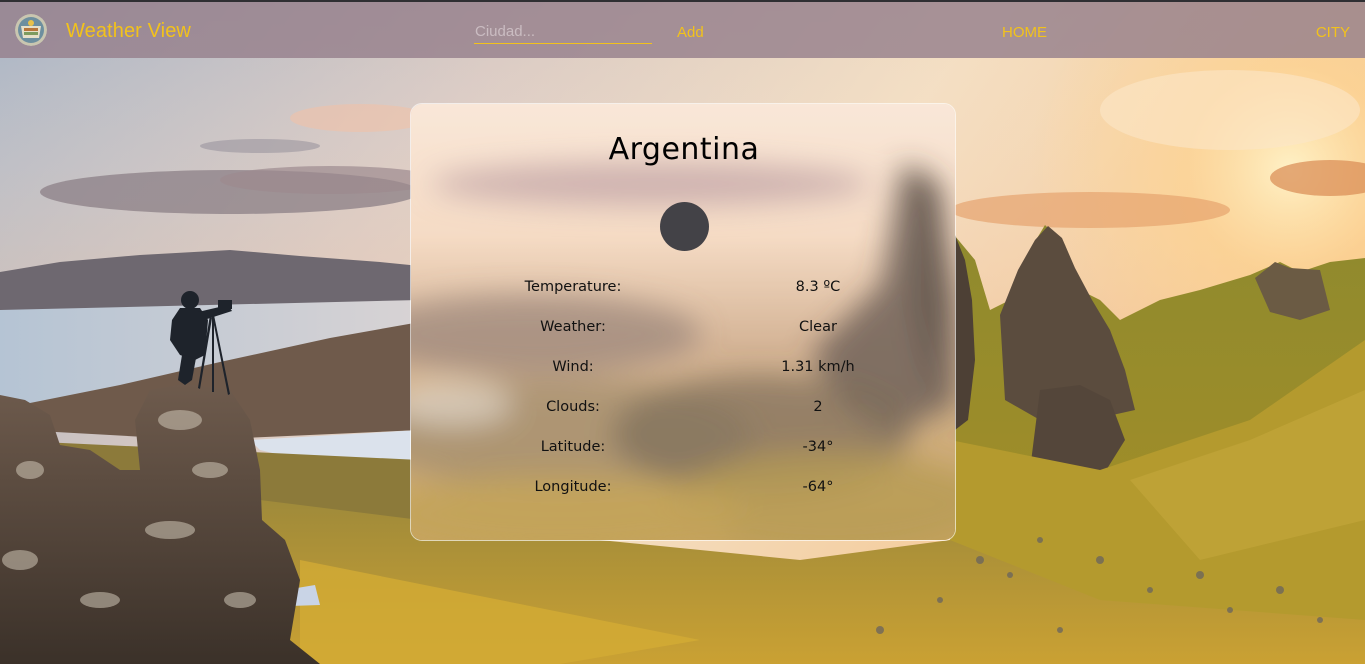  Describe the element at coordinates (683, 416) in the screenshot. I see `stat-row-clouds: Clouds: 2` at that location.